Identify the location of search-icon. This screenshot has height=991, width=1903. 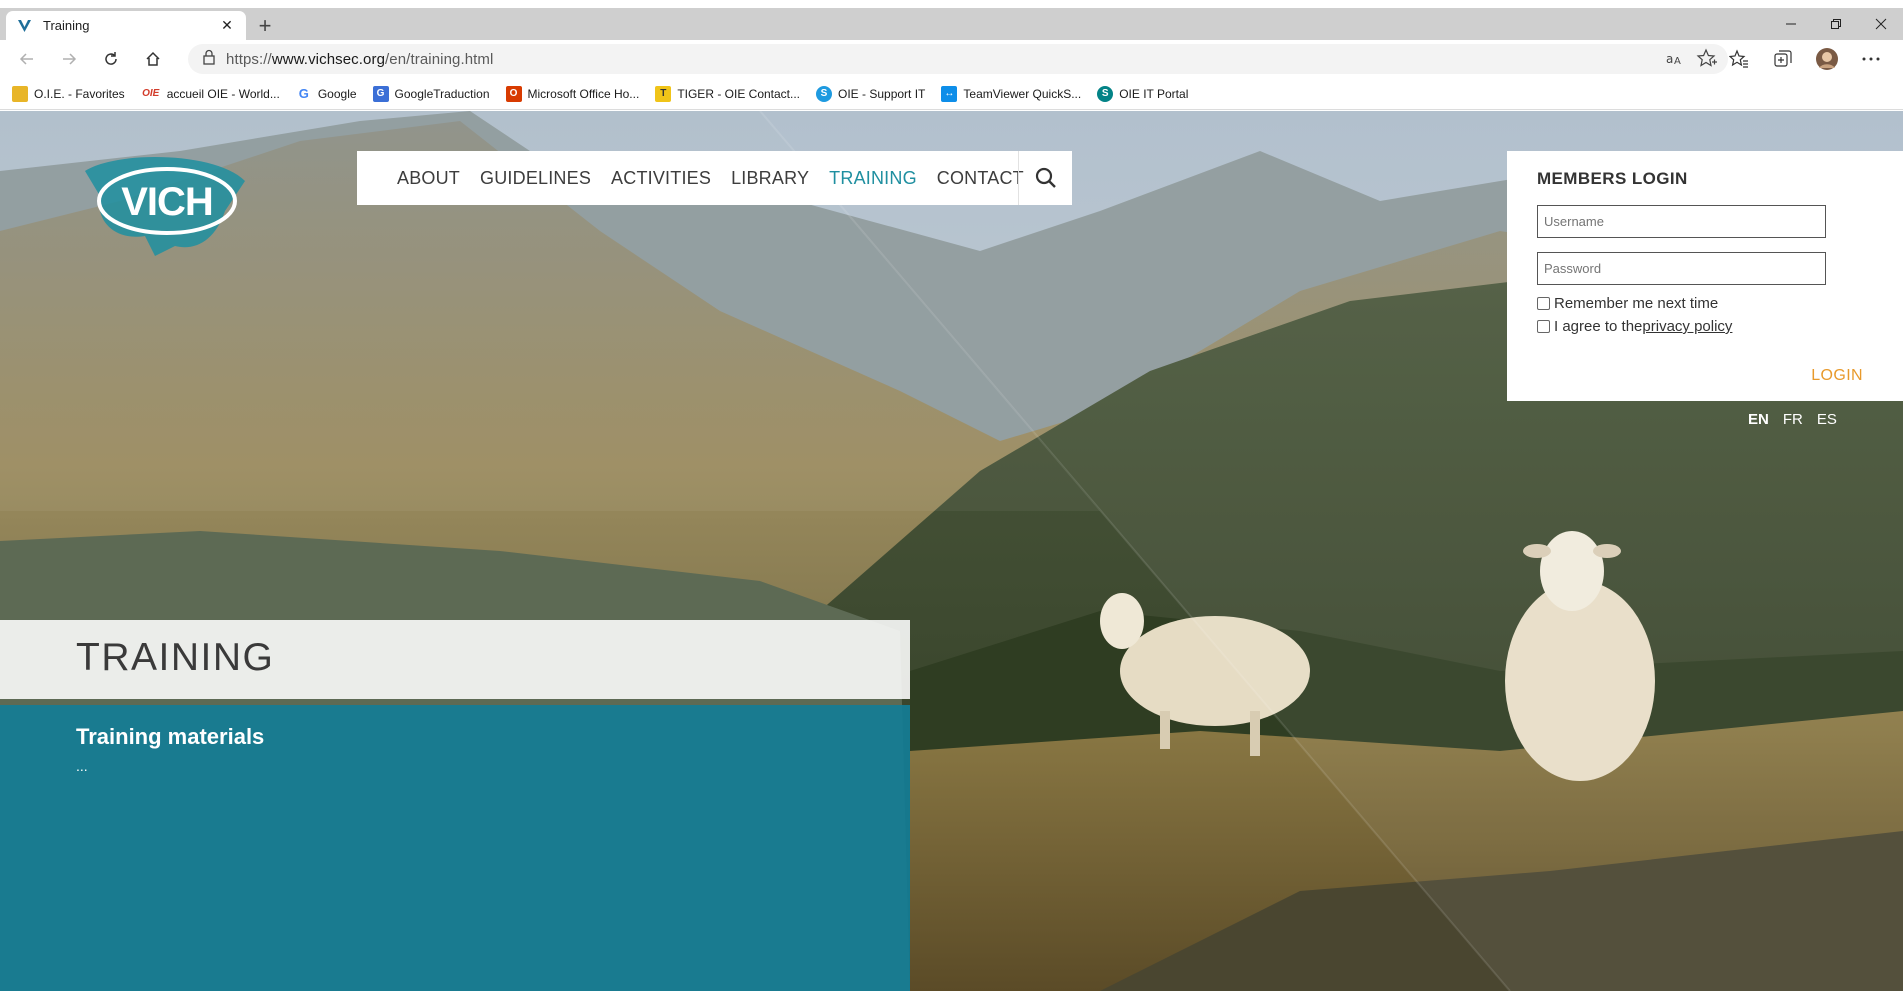
(1045, 177).